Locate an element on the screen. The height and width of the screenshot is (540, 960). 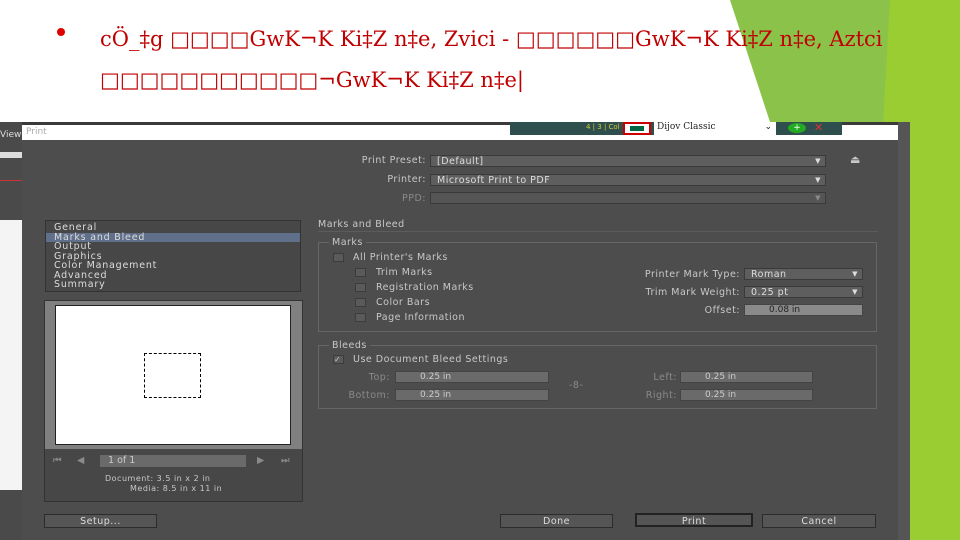
fill-swatch is located at coordinates (637, 128).